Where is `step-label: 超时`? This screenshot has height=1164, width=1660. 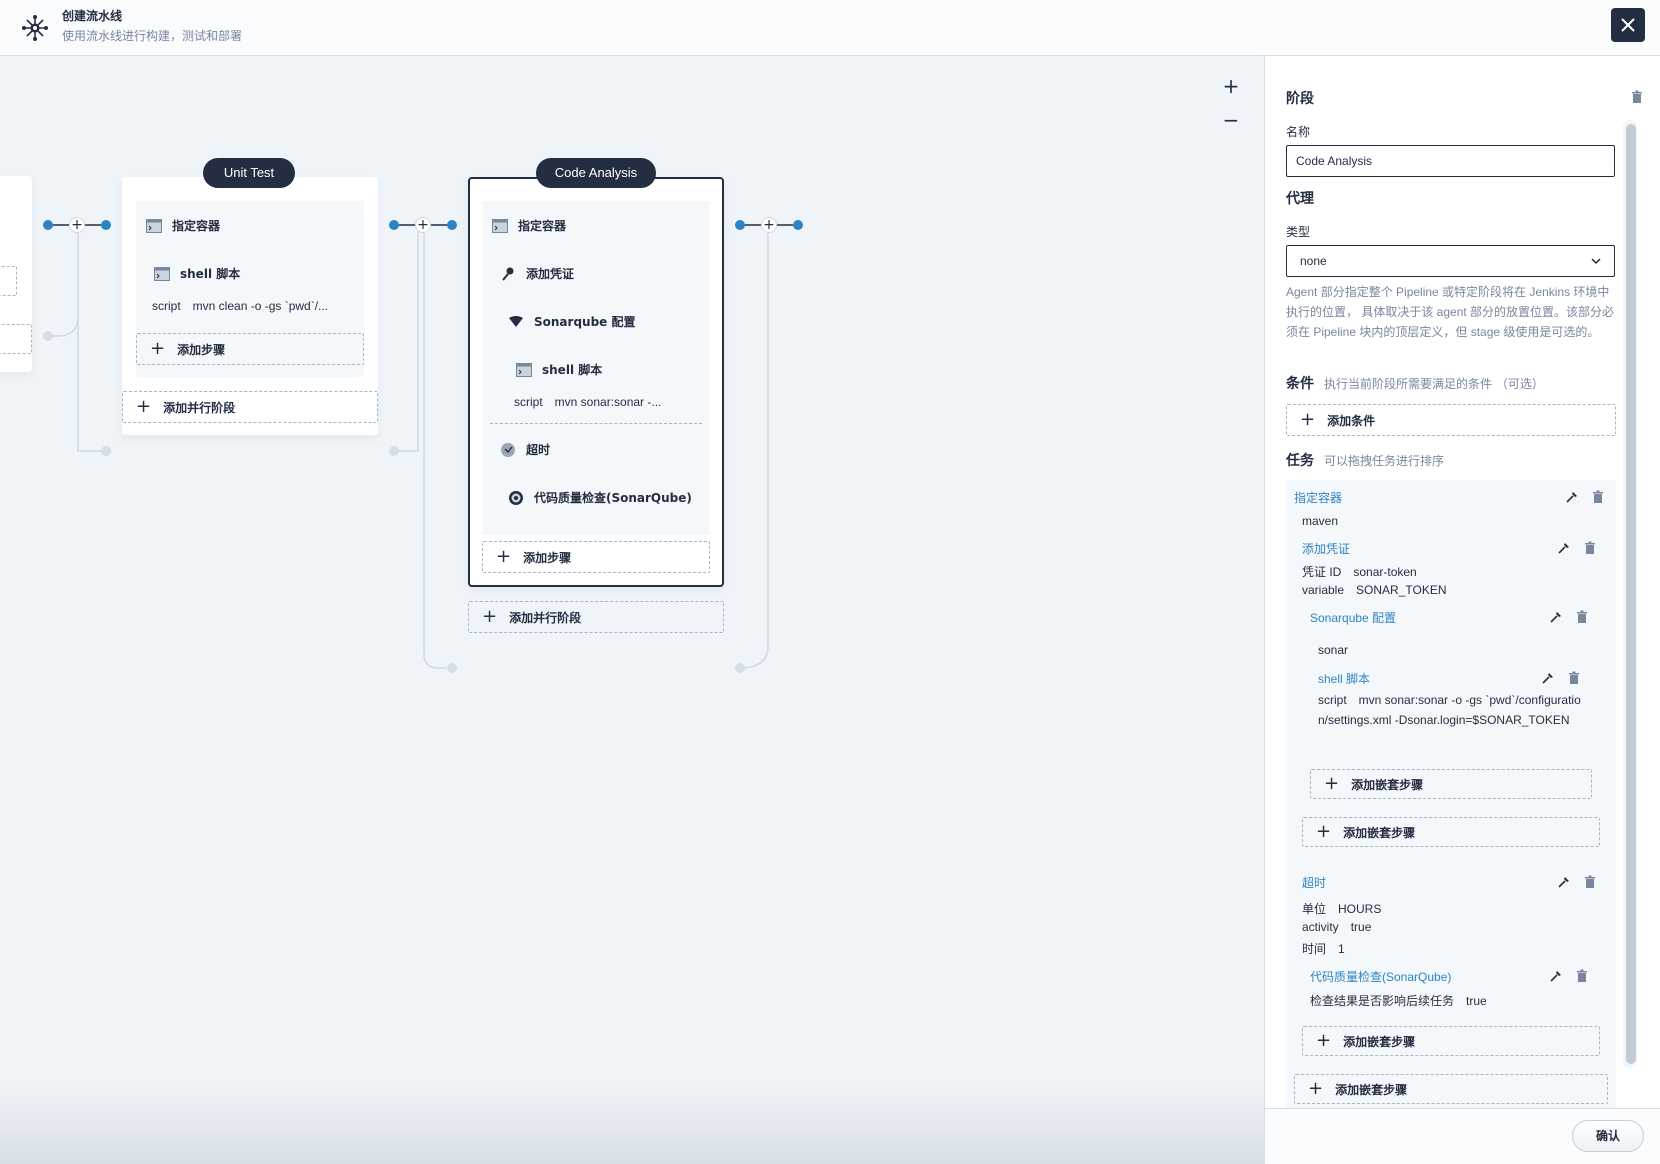
step-label: 超时 is located at coordinates (538, 450).